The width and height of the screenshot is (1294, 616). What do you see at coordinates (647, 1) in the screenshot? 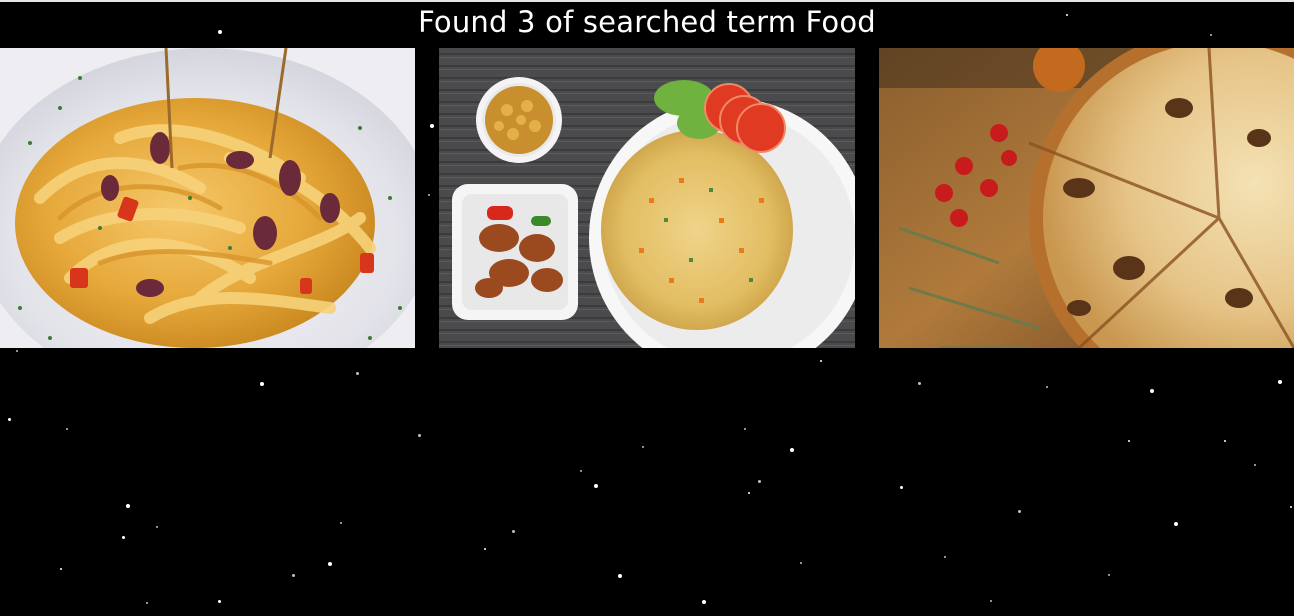
I see `top-border` at bounding box center [647, 1].